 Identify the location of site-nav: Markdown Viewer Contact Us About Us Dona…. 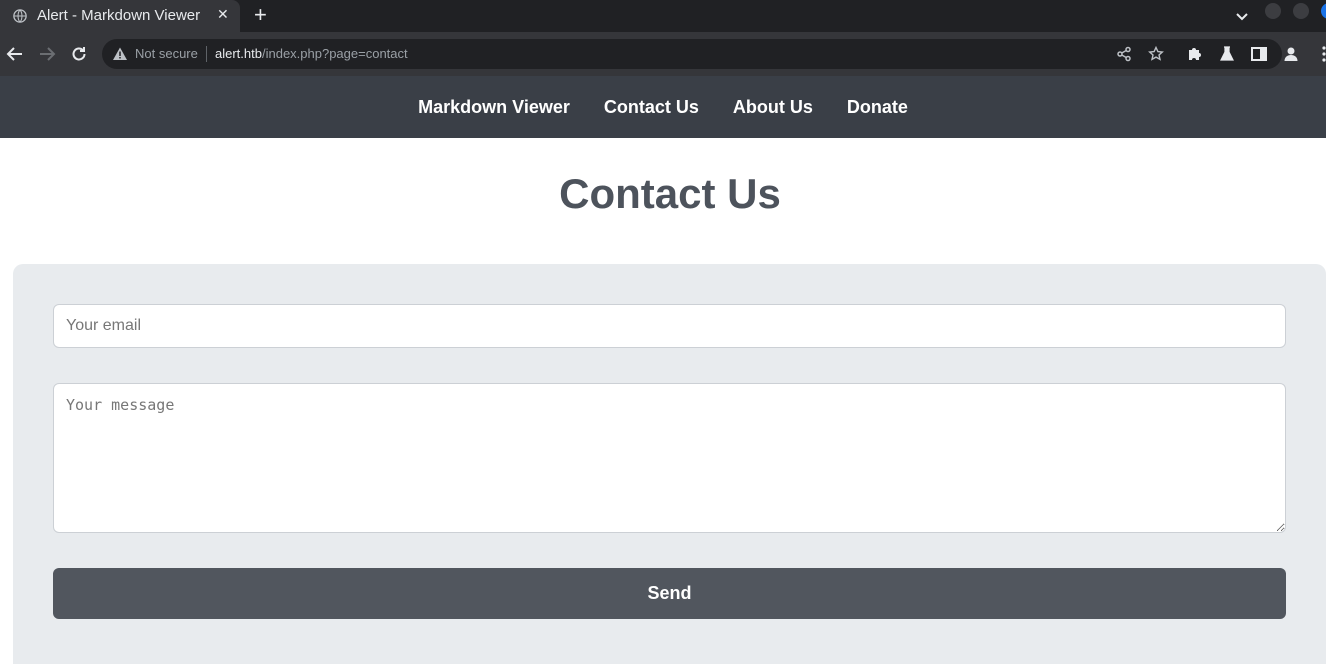
(663, 107).